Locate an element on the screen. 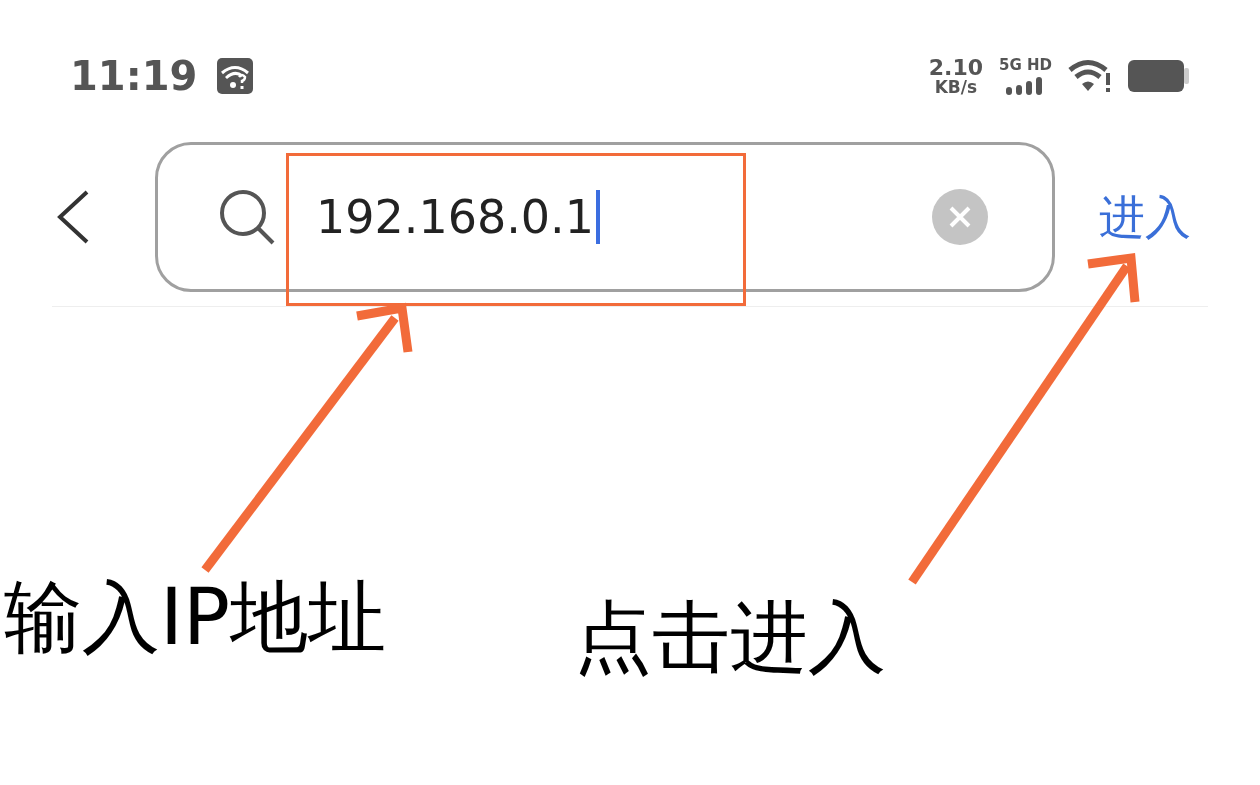 Image resolution: width=1260 pixels, height=785 pixels. annotation-label: 输入IP地址 is located at coordinates (195, 617).